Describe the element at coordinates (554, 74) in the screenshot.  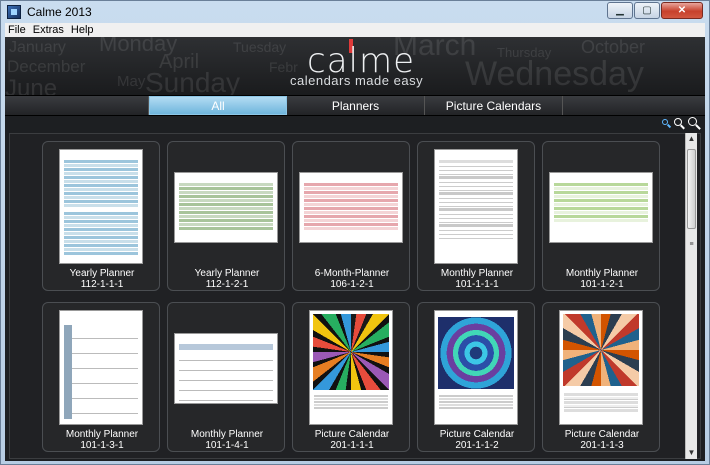
I see `bg-word: Wednesday` at that location.